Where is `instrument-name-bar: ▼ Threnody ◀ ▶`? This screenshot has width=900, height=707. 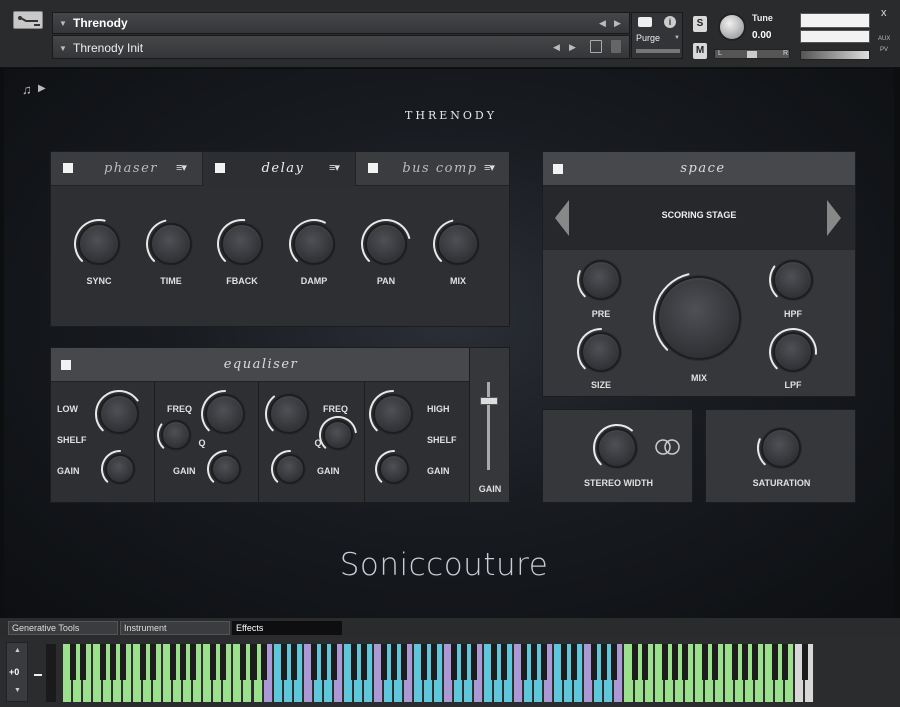
instrument-name-bar: ▼ Threnody ◀ ▶ is located at coordinates (341, 23).